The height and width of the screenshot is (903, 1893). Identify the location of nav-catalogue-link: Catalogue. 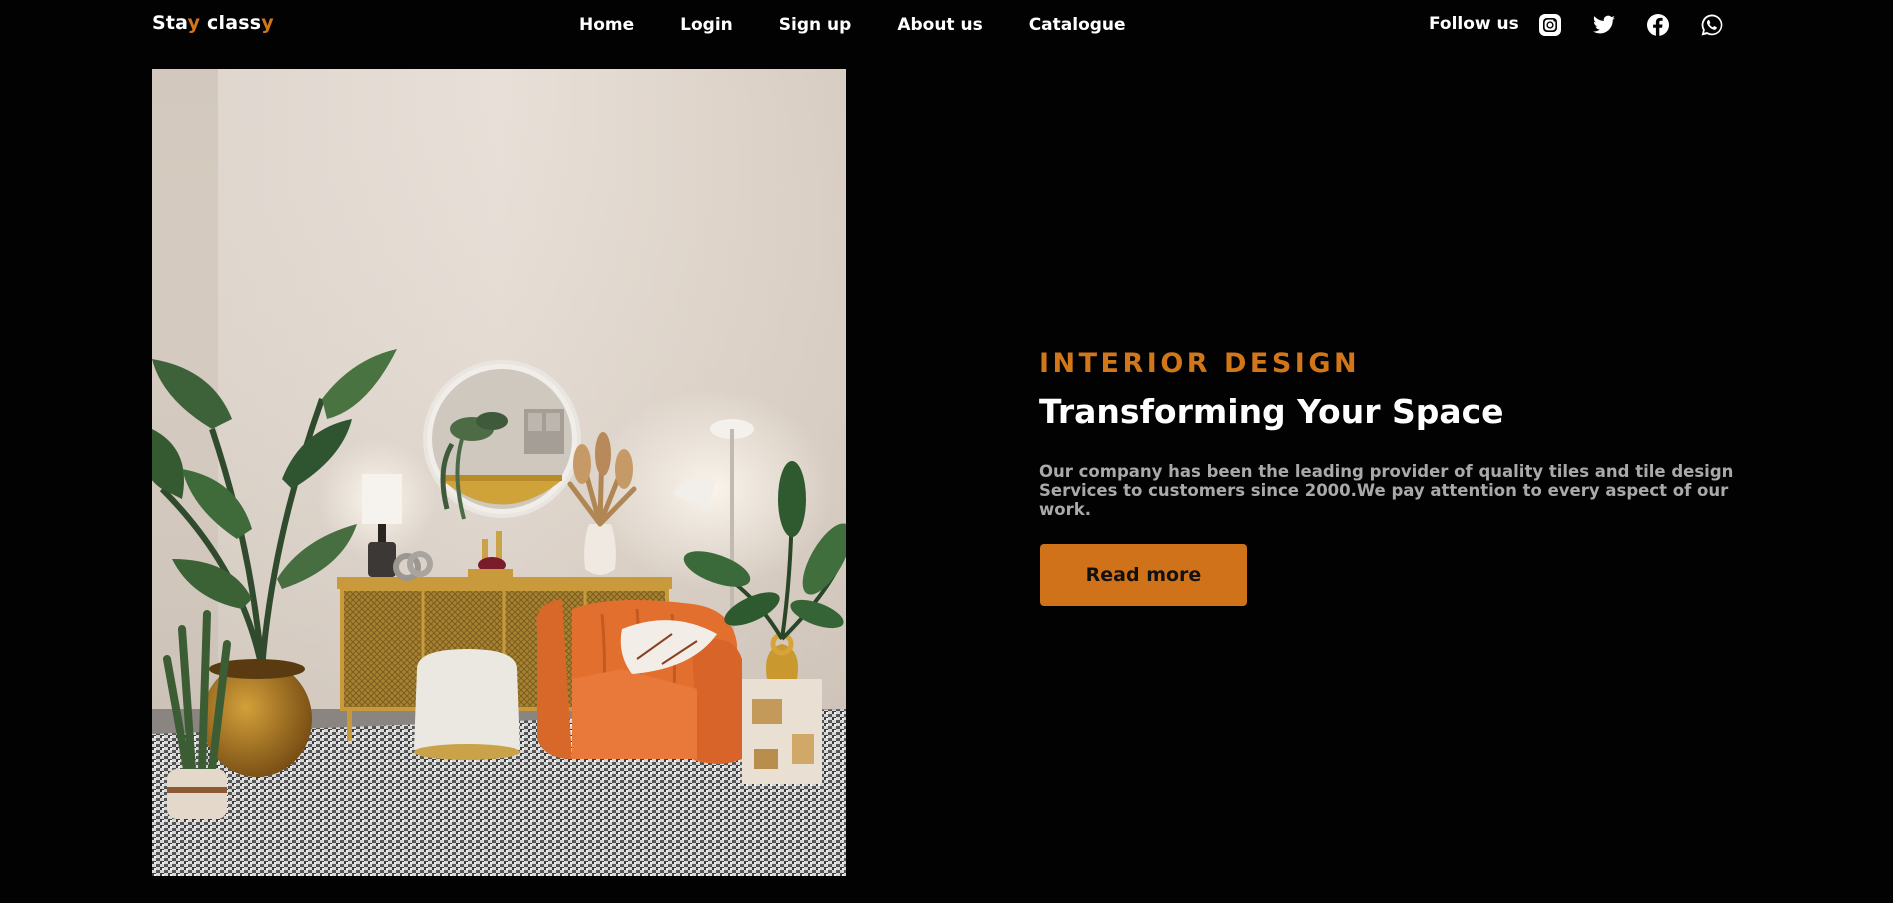
(1077, 25).